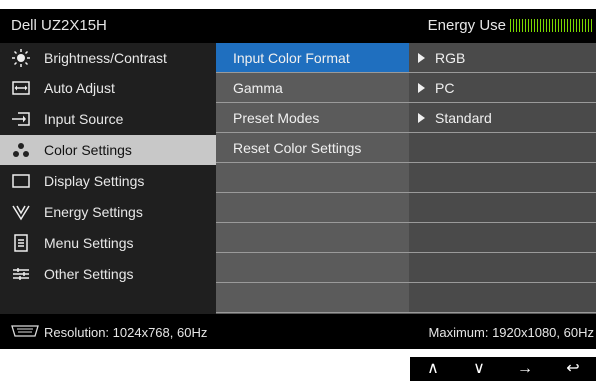 The height and width of the screenshot is (381, 596). I want to click on setting-row-input-color-format: Input Color Format RGB, so click(406, 58).